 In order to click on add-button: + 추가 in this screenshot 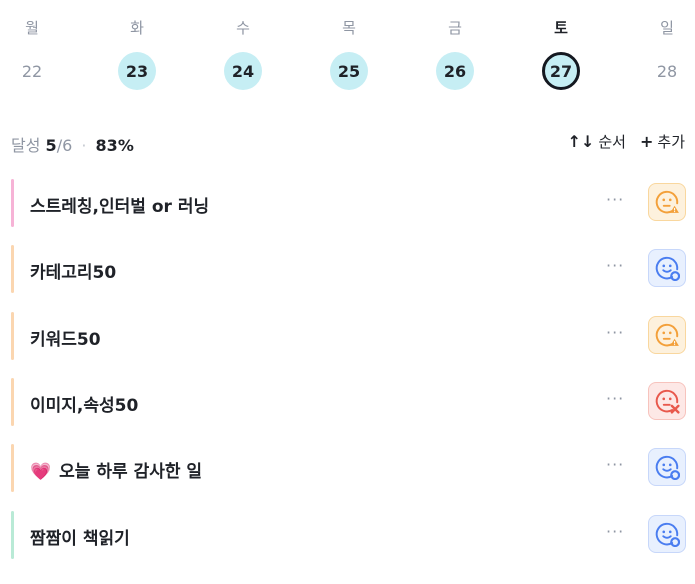, I will do `click(662, 141)`.